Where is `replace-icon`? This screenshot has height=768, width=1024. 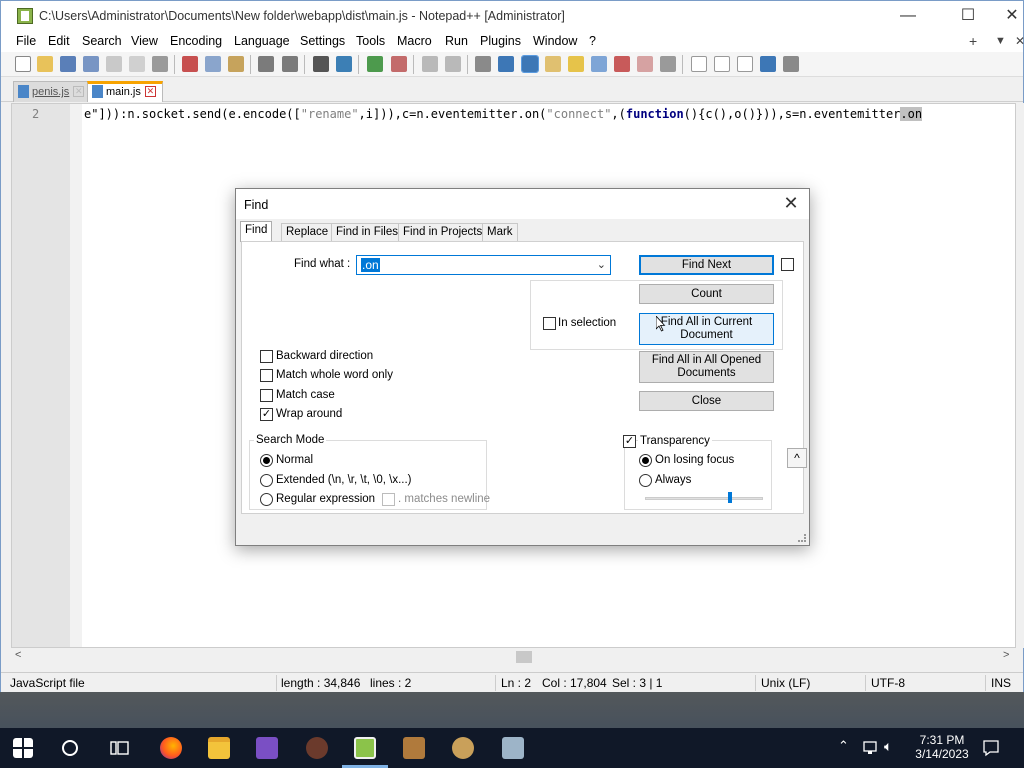 replace-icon is located at coordinates (344, 64).